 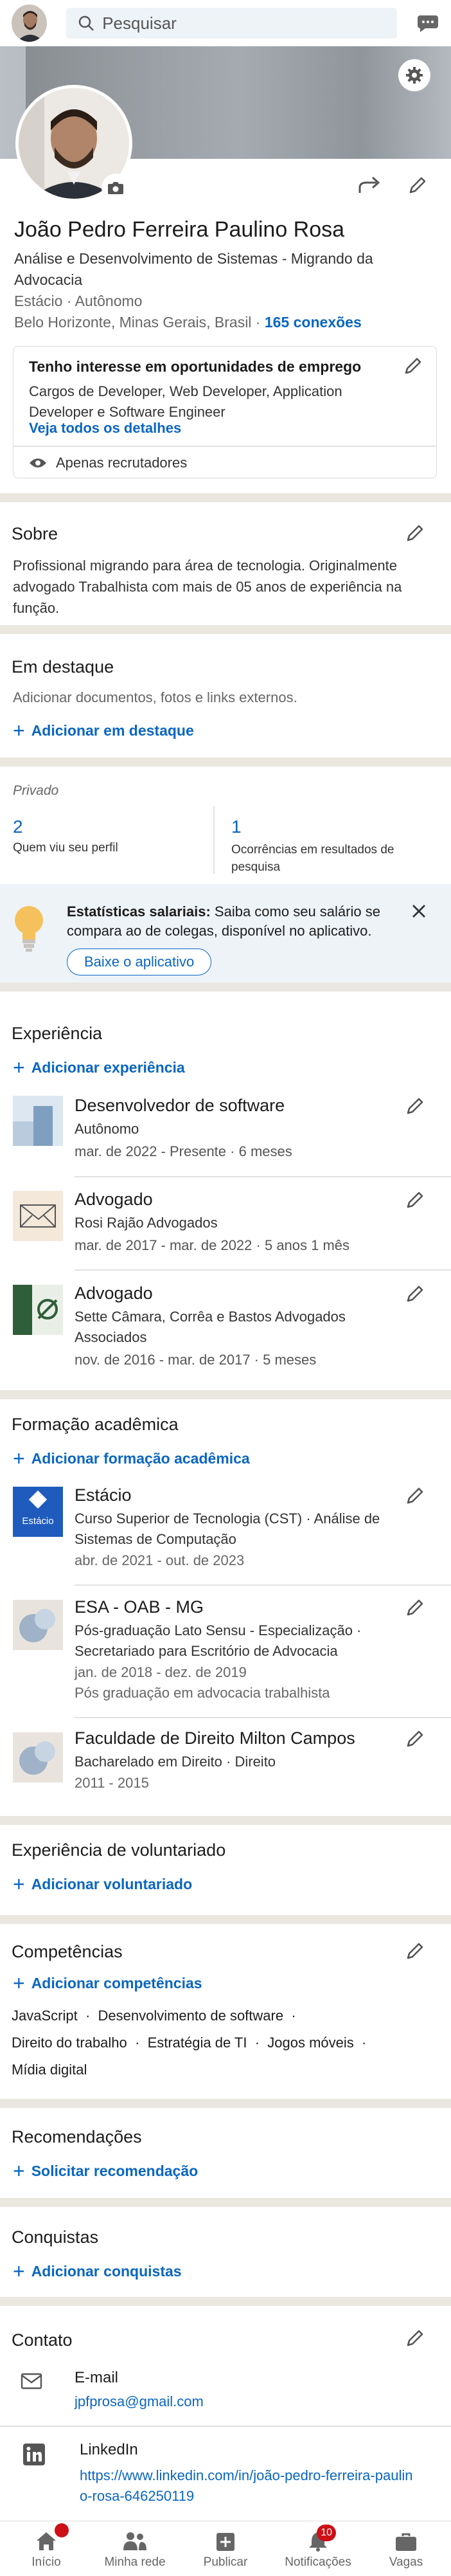 I want to click on volunteer-title: Experiência de voluntariado, so click(x=119, y=1850).